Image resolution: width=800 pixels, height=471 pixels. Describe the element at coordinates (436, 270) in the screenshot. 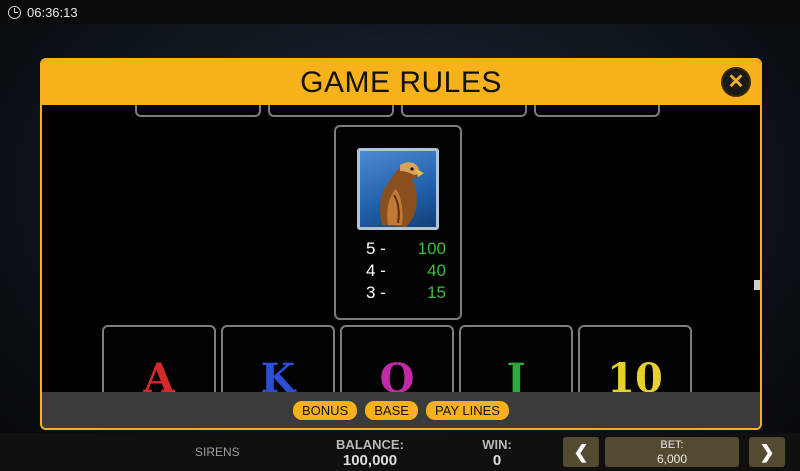

I see `payout-value: 40` at that location.